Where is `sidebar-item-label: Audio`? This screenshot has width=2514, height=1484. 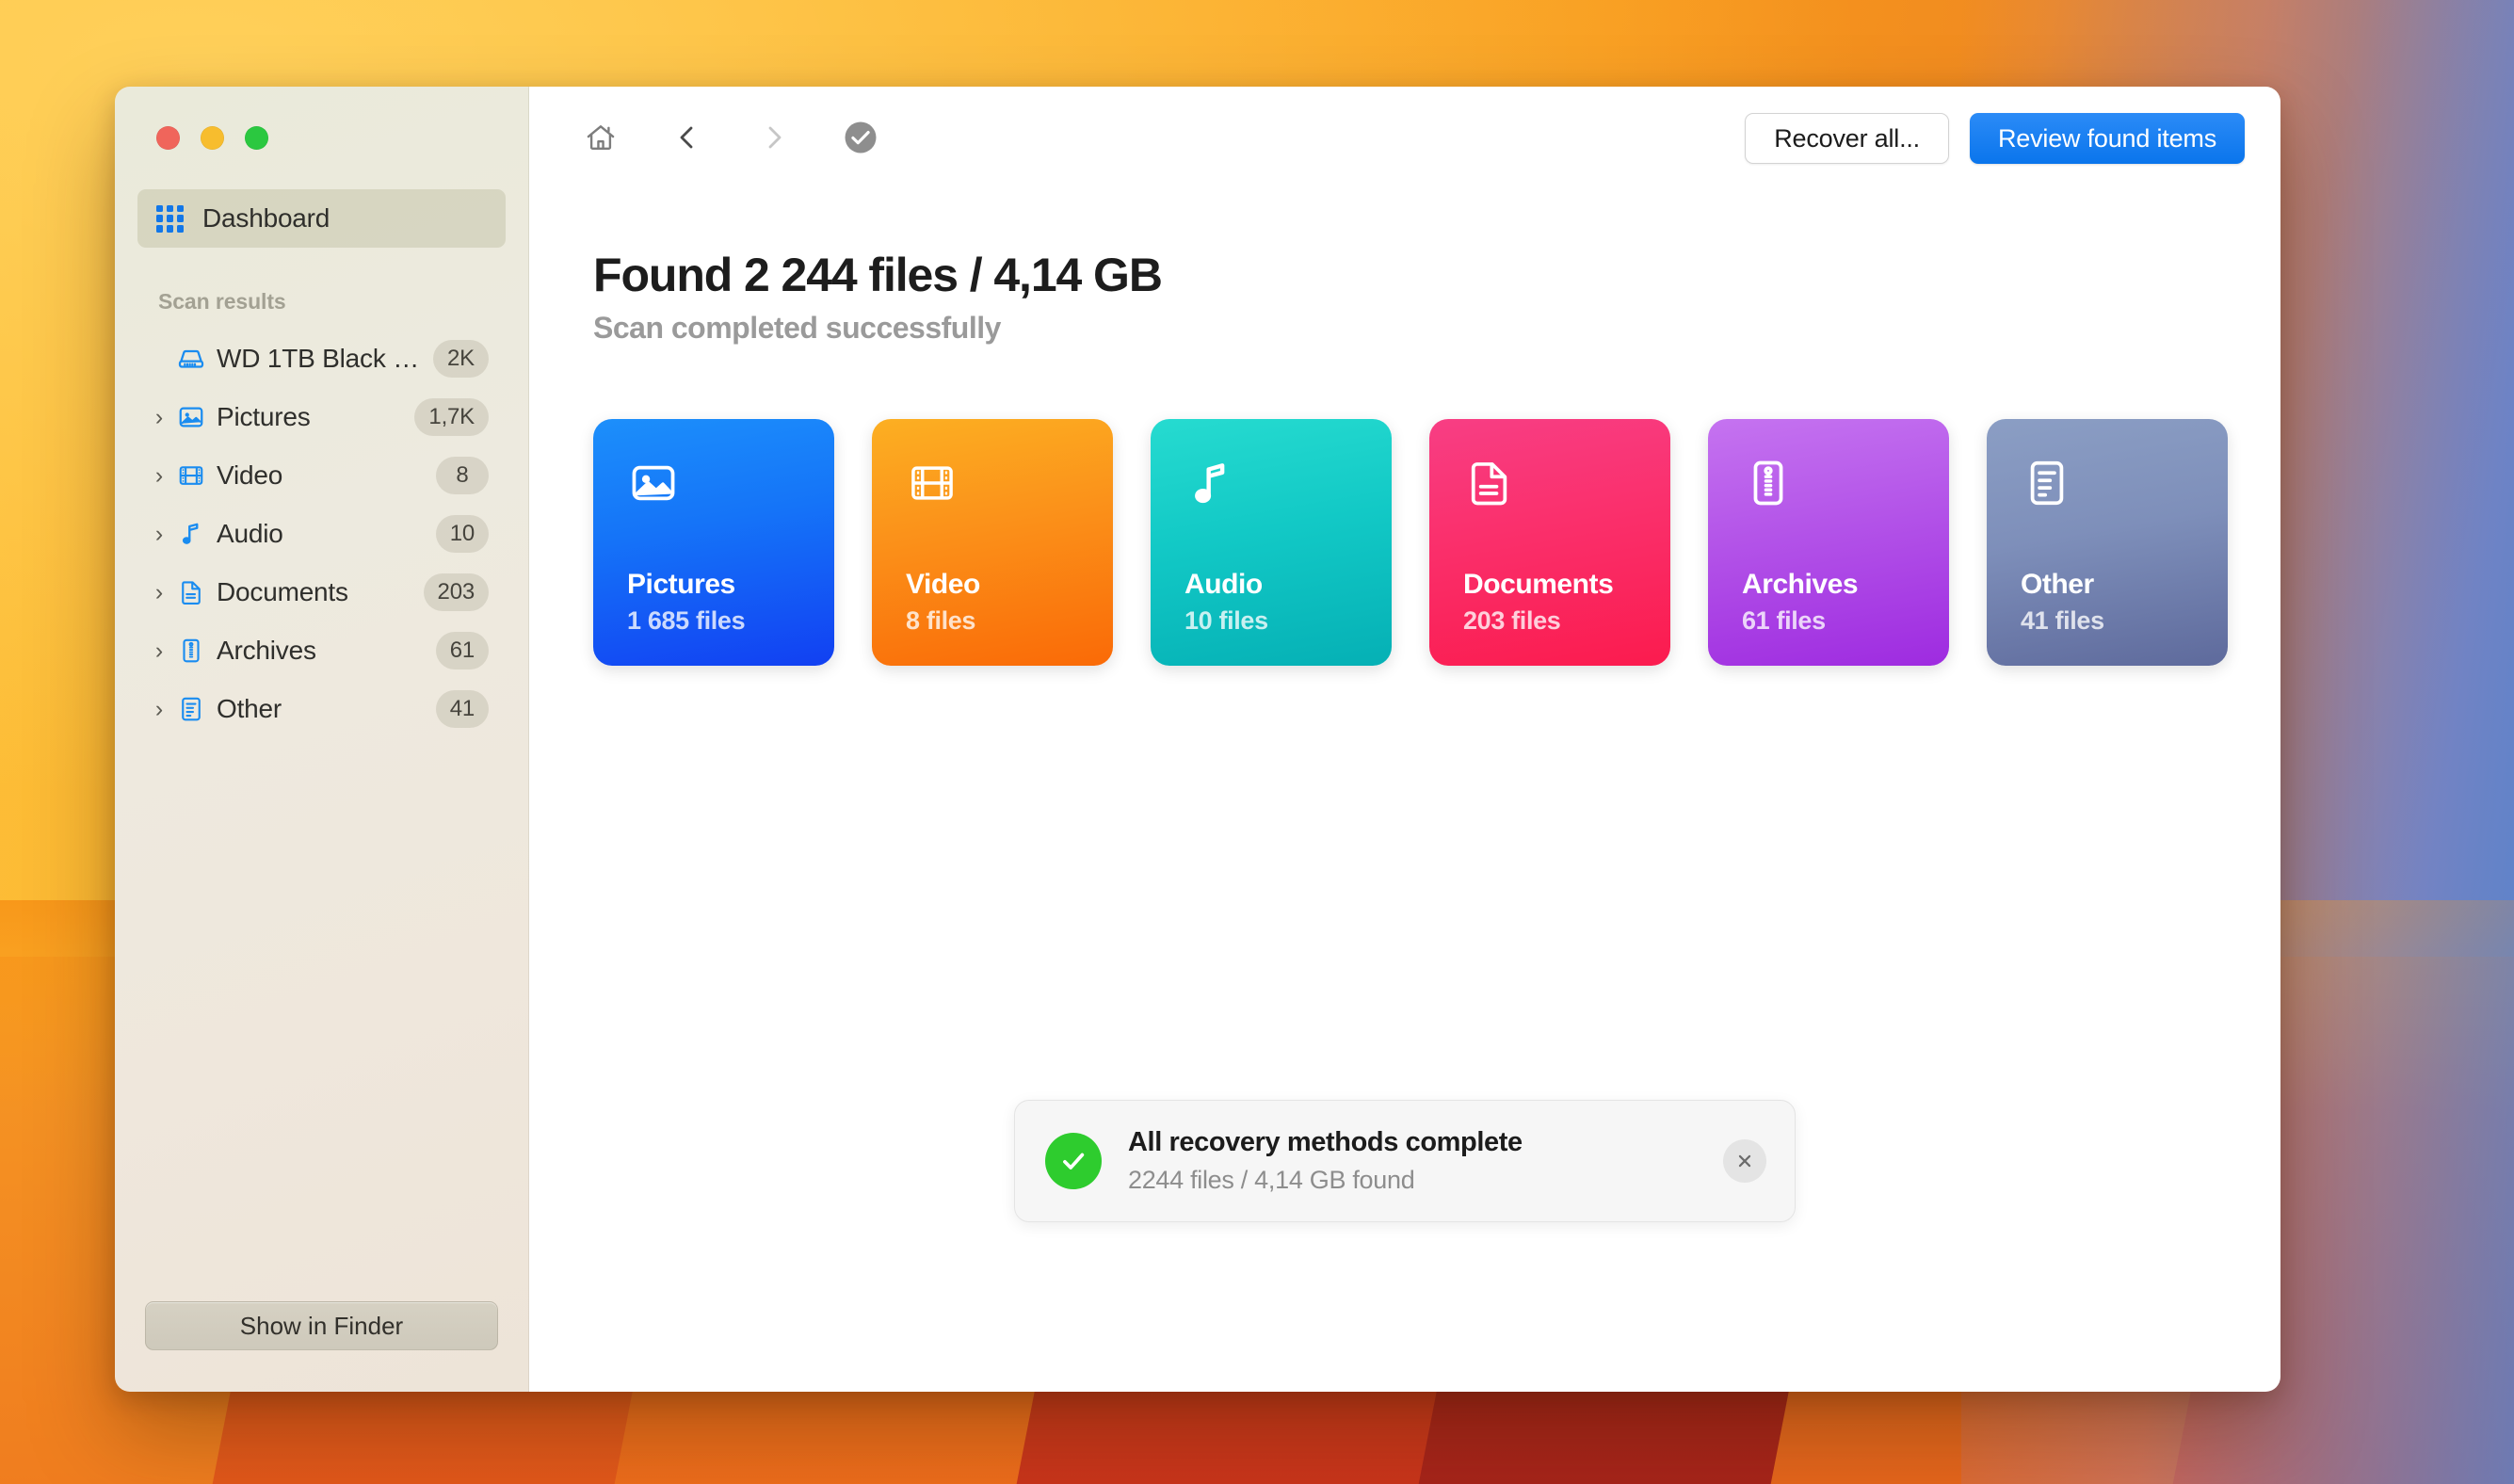 sidebar-item-label: Audio is located at coordinates (250, 533).